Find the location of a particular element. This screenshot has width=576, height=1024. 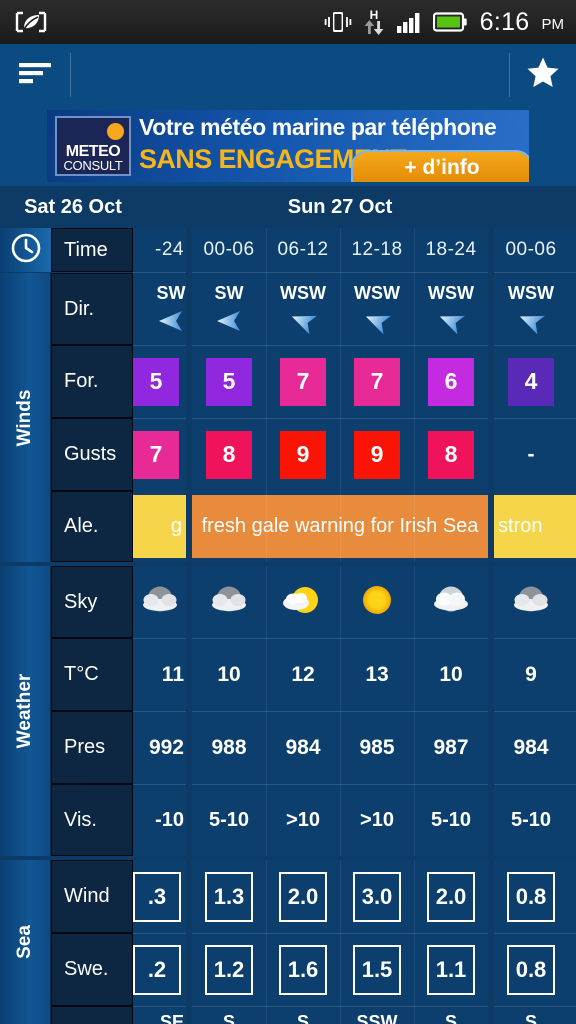

menu-button is located at coordinates (35, 75).